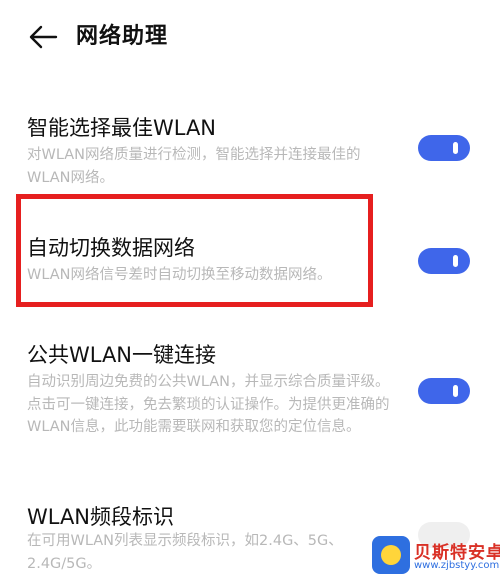 Image resolution: width=500 pixels, height=579 pixels. Describe the element at coordinates (122, 36) in the screenshot. I see `page-title: 网络助理` at that location.